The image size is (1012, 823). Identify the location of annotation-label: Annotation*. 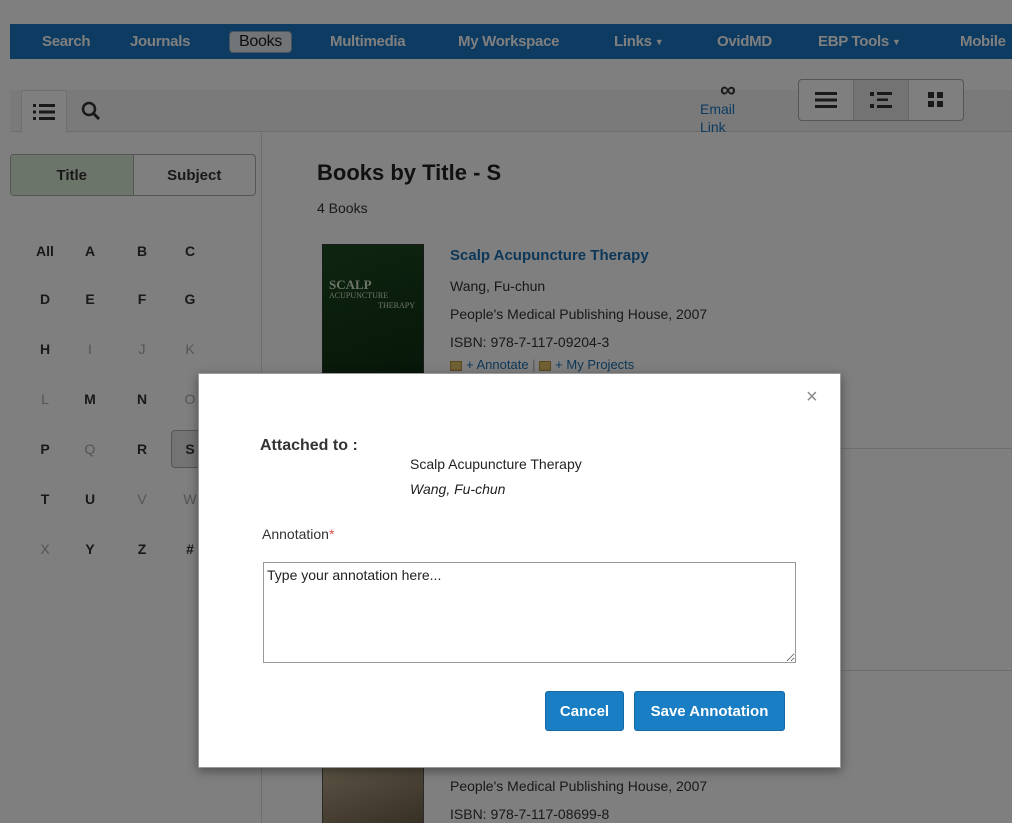
(298, 534).